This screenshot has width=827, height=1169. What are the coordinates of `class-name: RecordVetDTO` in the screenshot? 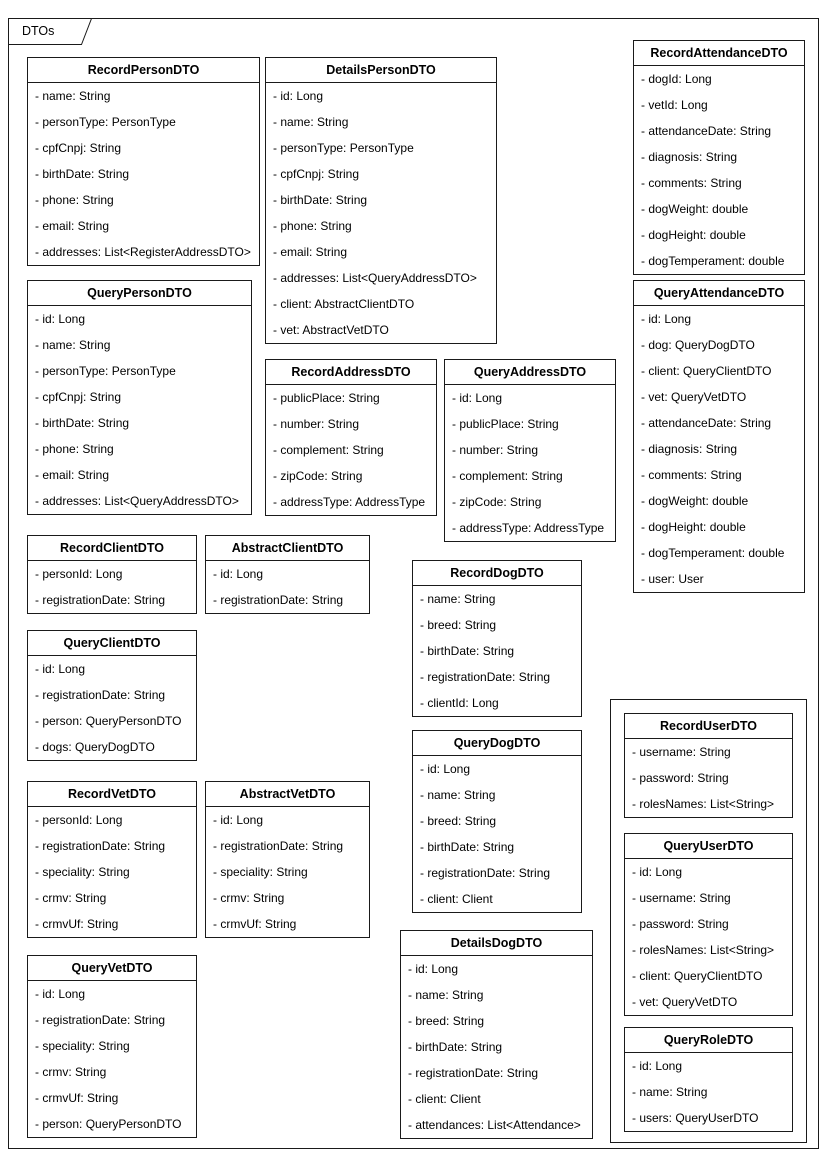 It's located at (112, 794).